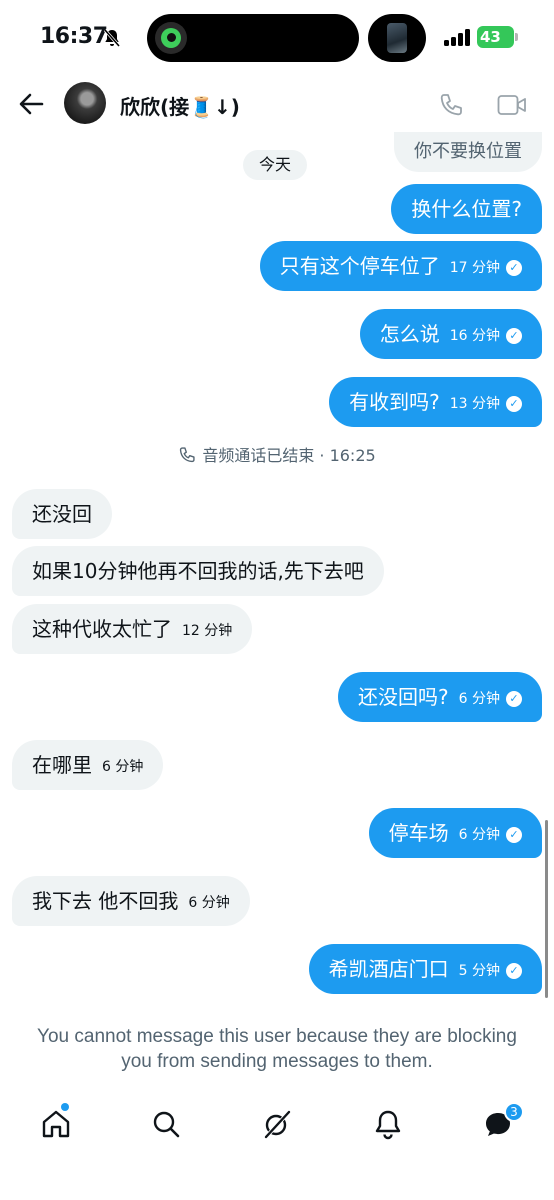  What do you see at coordinates (474, 267) in the screenshot?
I see `message-time: 17 分钟` at bounding box center [474, 267].